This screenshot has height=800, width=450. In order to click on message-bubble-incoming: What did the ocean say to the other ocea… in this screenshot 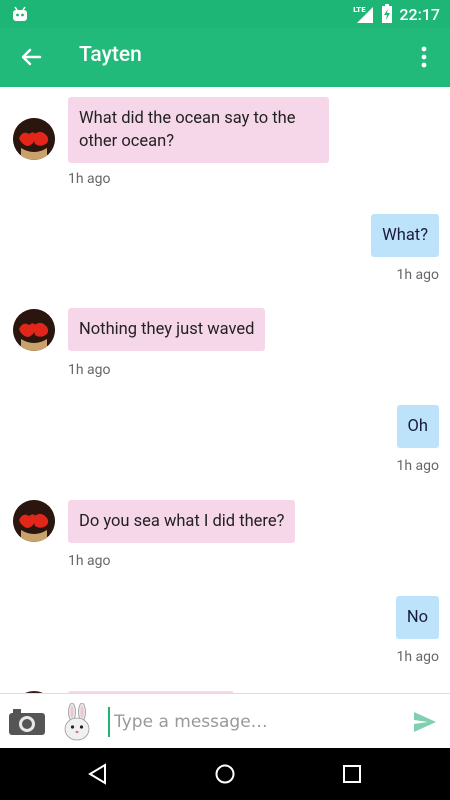, I will do `click(198, 130)`.